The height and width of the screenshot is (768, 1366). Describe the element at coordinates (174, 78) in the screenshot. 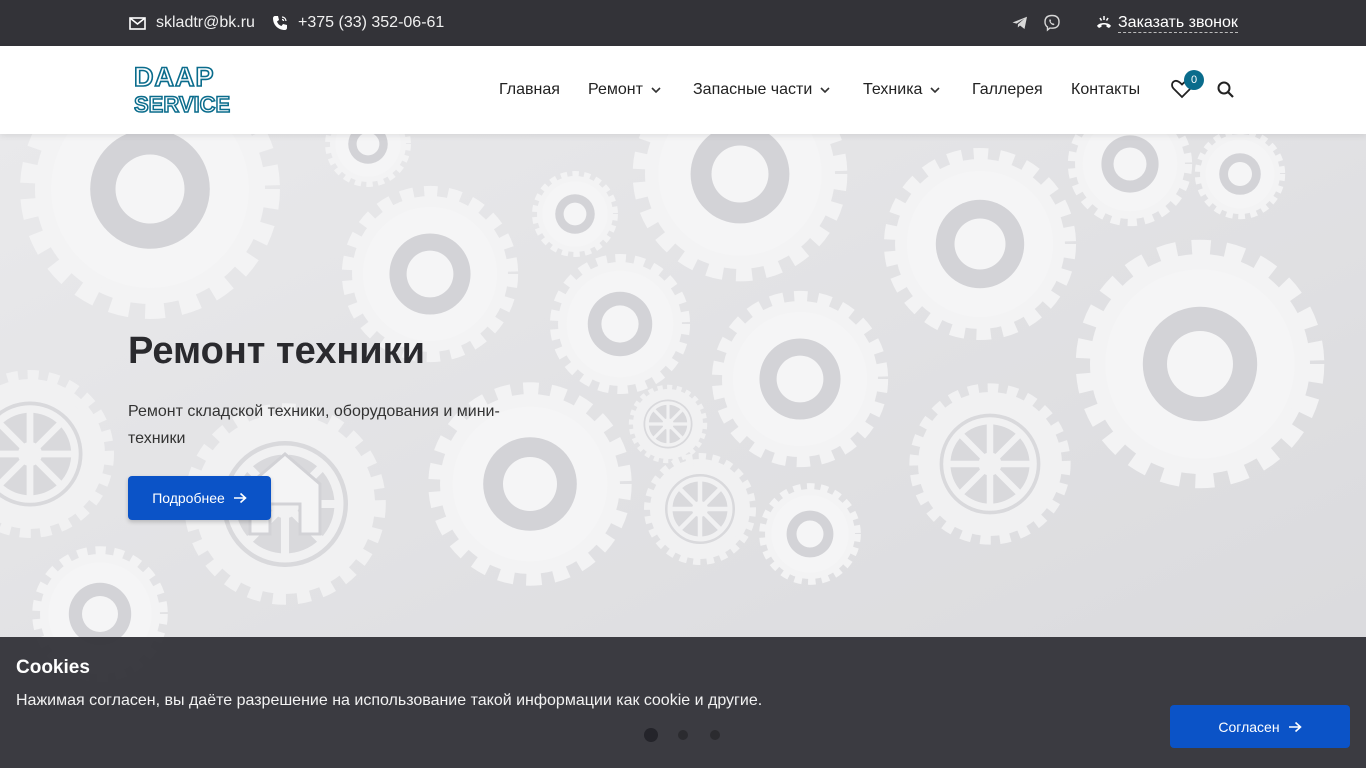

I see `logo-text-line1: DAAP` at that location.